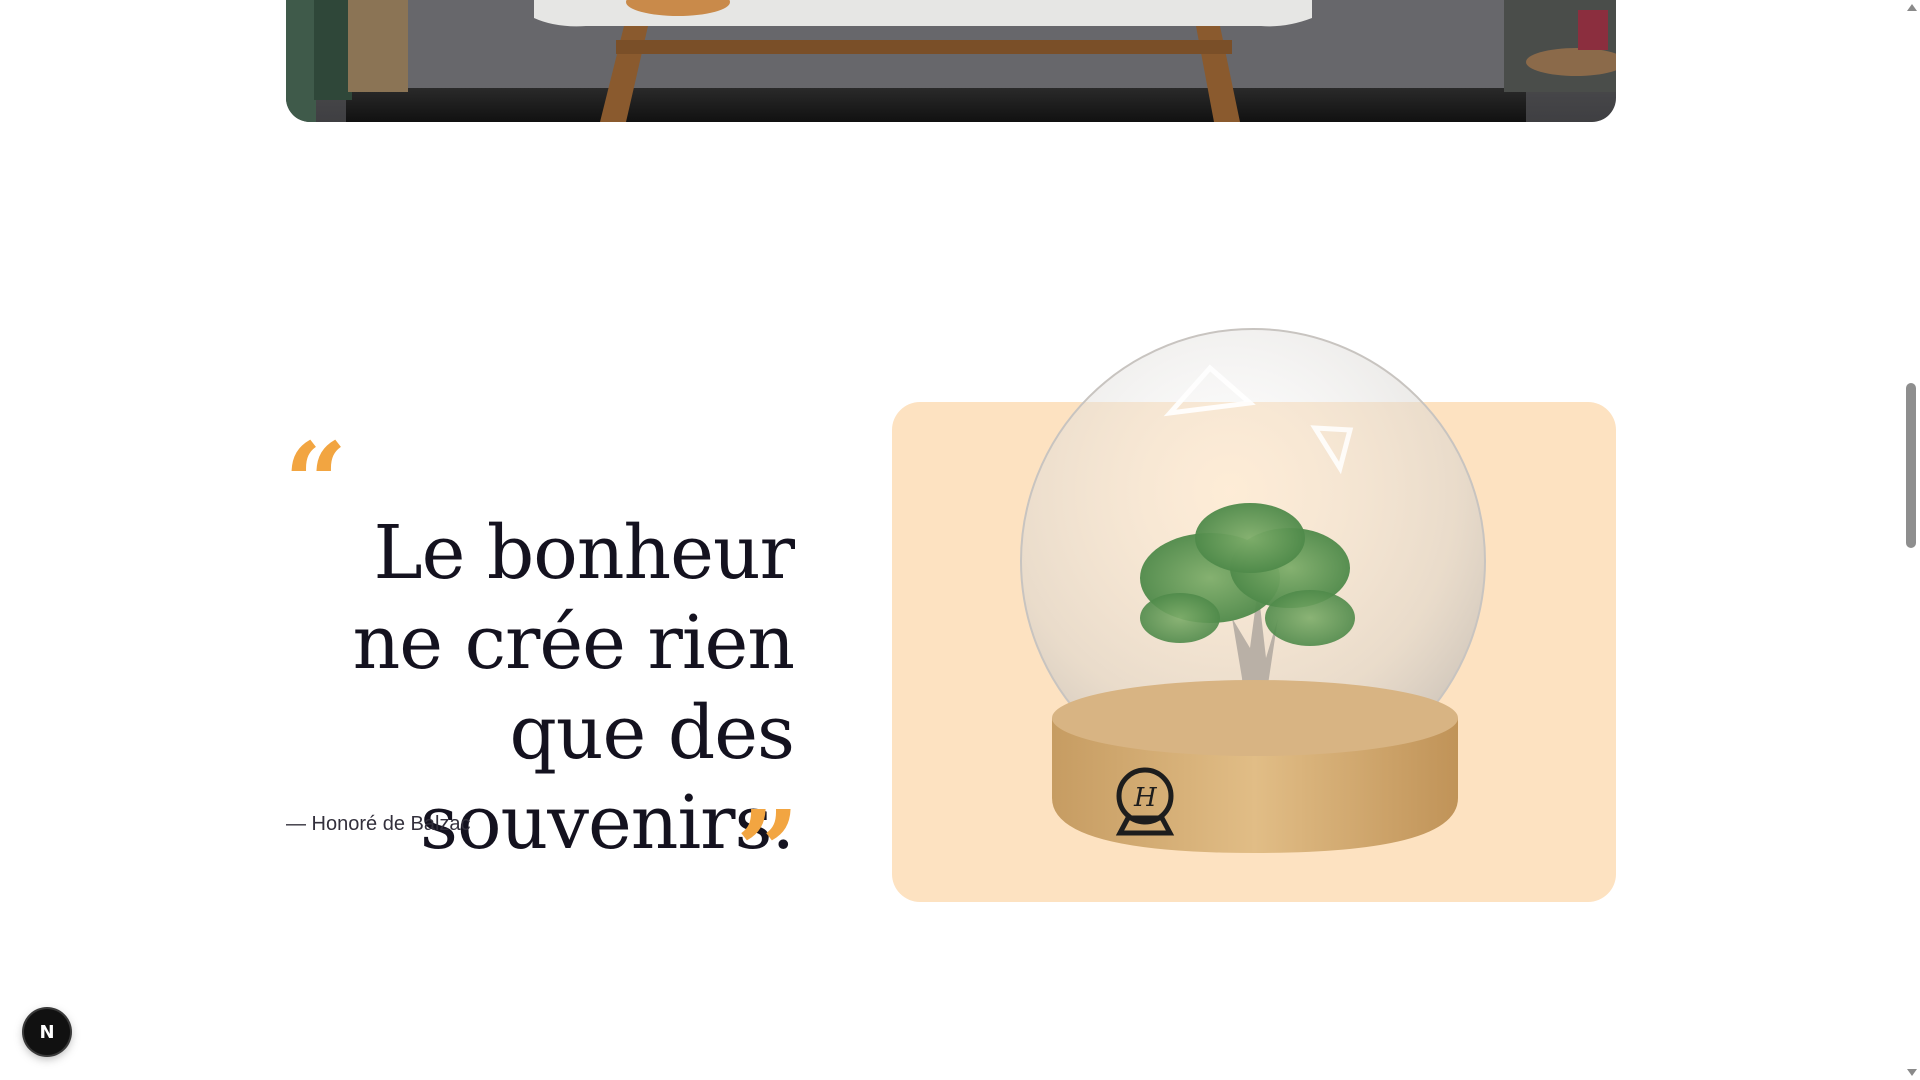  I want to click on scroll-up-arrow-icon, so click(1912, 7).